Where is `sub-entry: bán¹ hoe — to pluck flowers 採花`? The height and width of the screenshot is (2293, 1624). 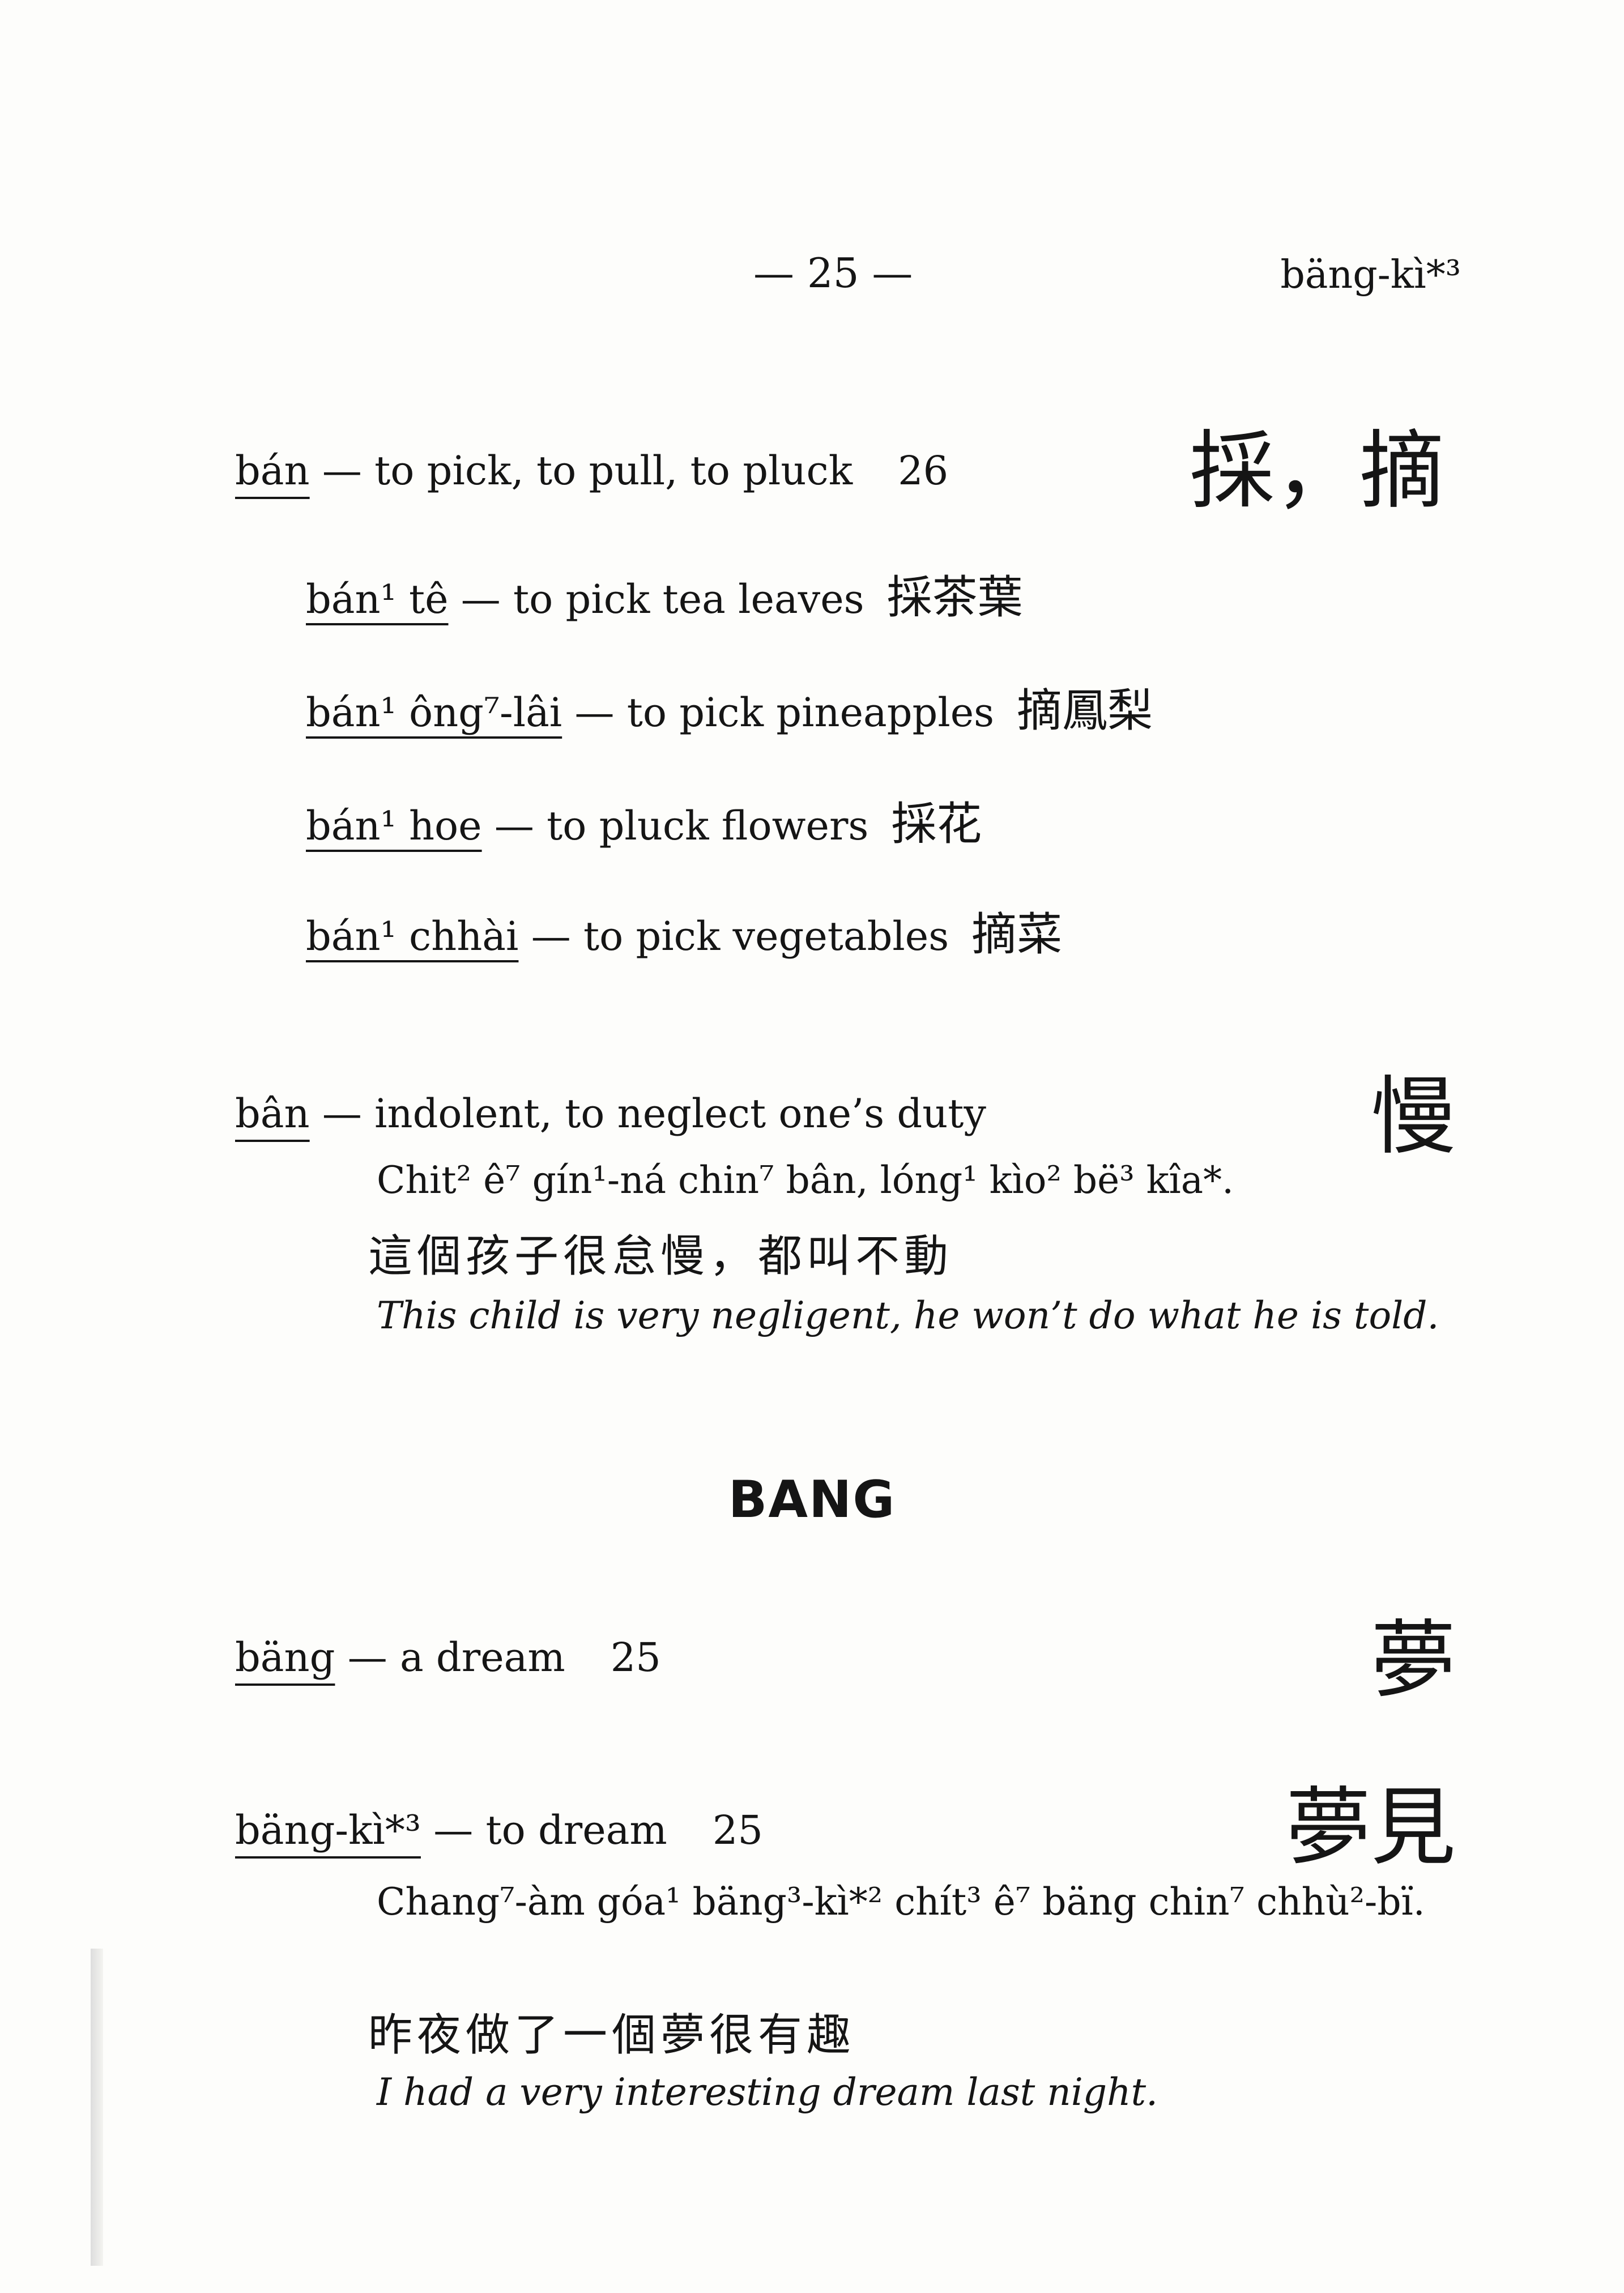
sub-entry: bán¹ hoe — to pluck flowers 採花 is located at coordinates (644, 820).